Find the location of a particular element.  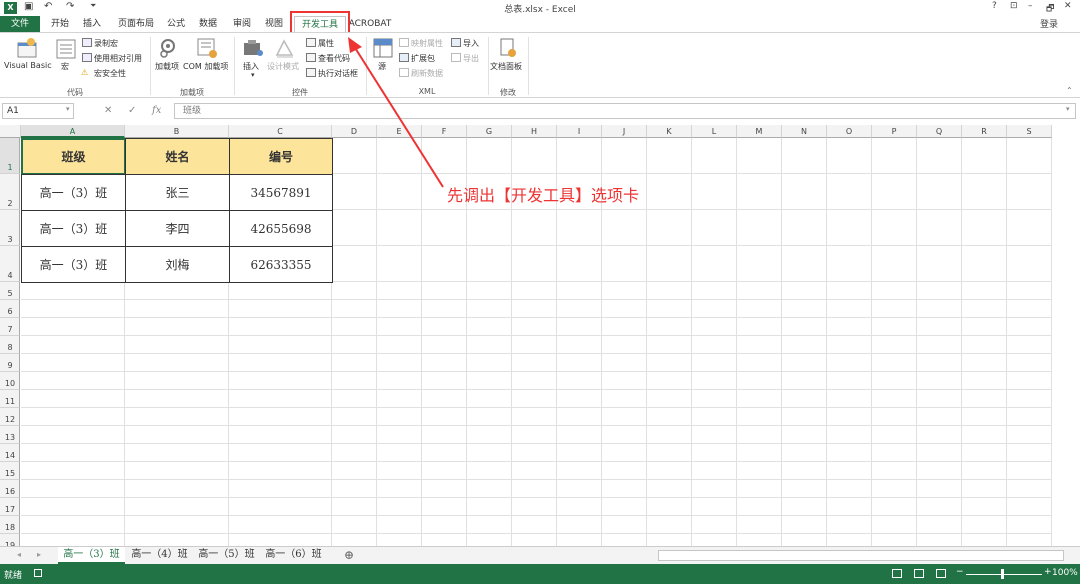

enter-icon: ✓ is located at coordinates (132, 110).